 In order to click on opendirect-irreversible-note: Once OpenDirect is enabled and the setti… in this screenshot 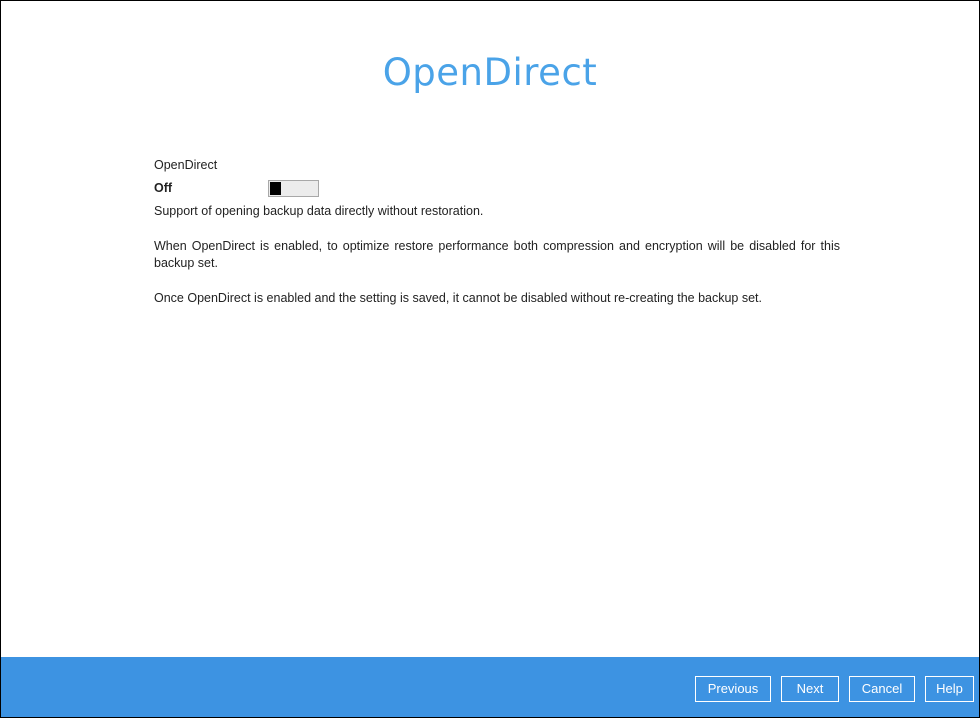, I will do `click(458, 298)`.